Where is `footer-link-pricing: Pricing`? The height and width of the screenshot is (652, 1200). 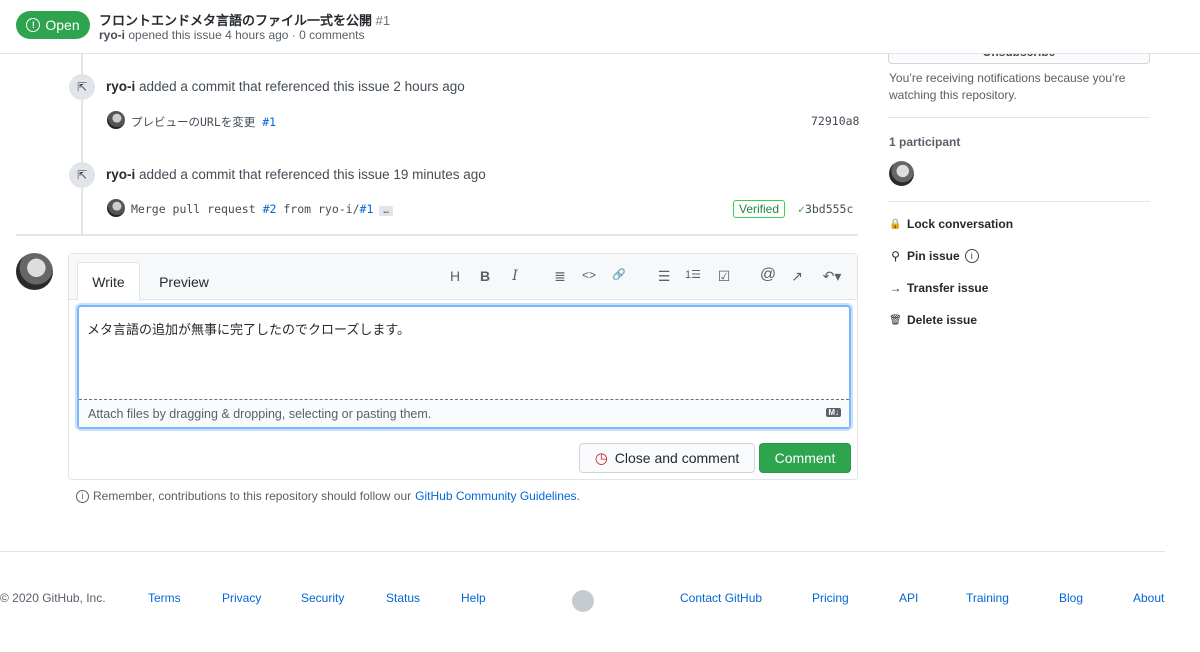 footer-link-pricing: Pricing is located at coordinates (830, 598).